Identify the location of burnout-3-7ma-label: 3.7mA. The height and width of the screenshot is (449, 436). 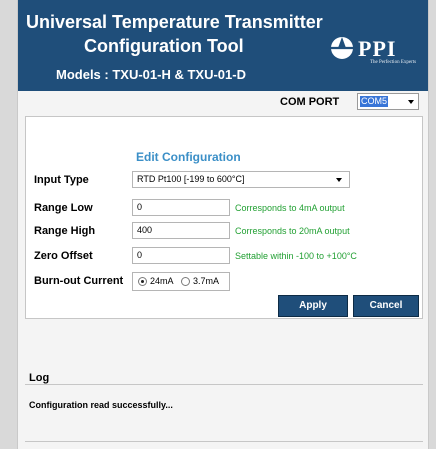
(206, 281).